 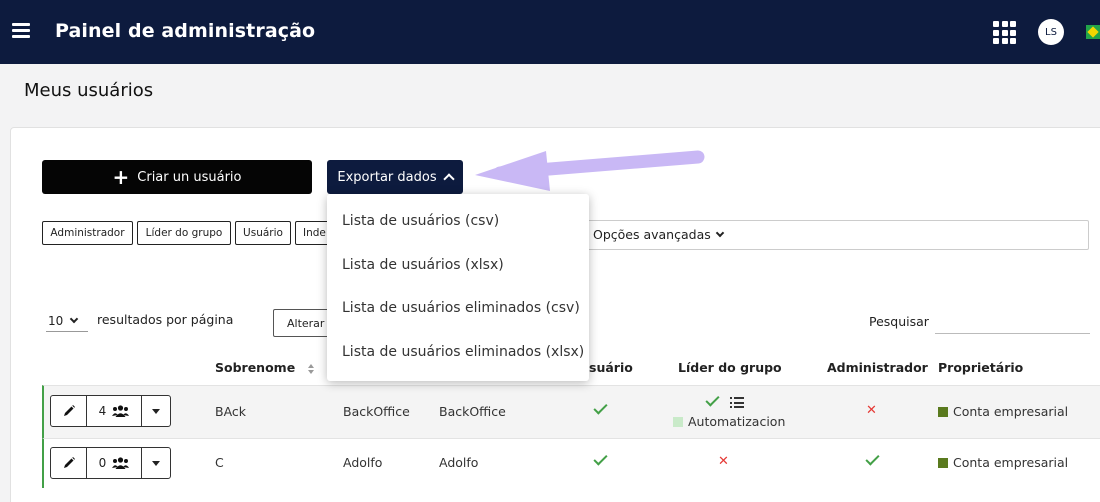 I want to click on groups-count-button: 4, so click(x=114, y=411).